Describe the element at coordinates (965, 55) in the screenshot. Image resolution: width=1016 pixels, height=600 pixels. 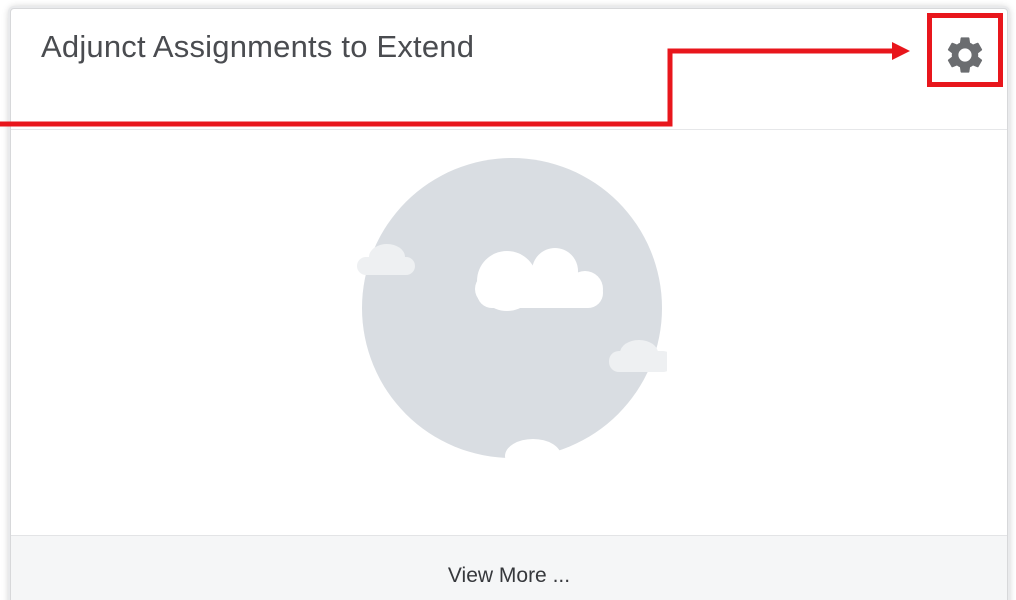
I see `gear-icon` at that location.